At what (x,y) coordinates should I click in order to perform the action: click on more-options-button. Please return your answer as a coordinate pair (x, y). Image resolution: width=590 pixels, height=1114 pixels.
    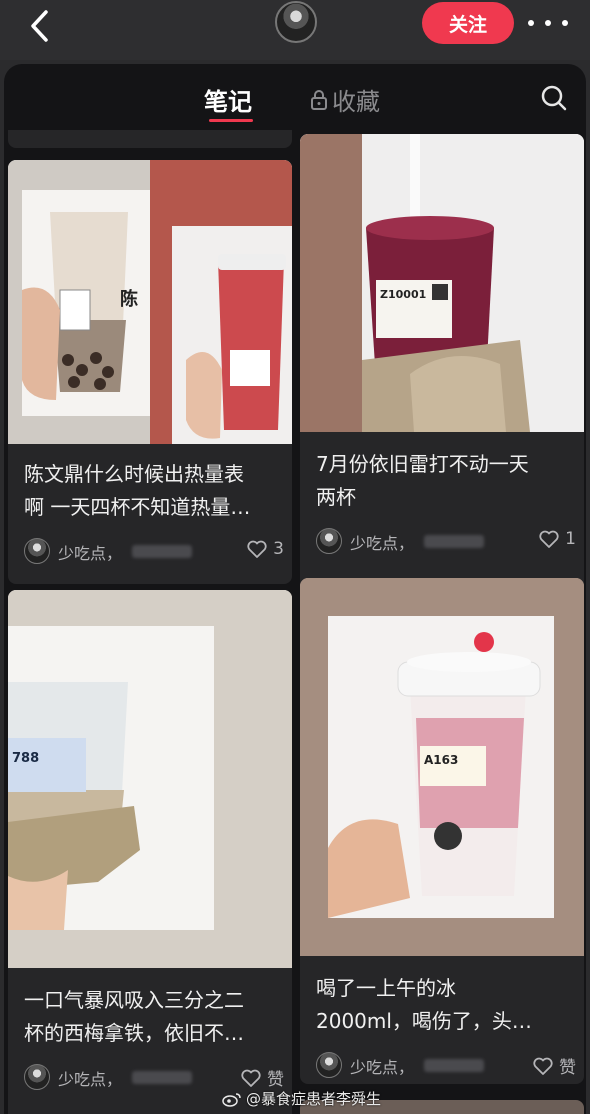
    Looking at the image, I should click on (548, 23).